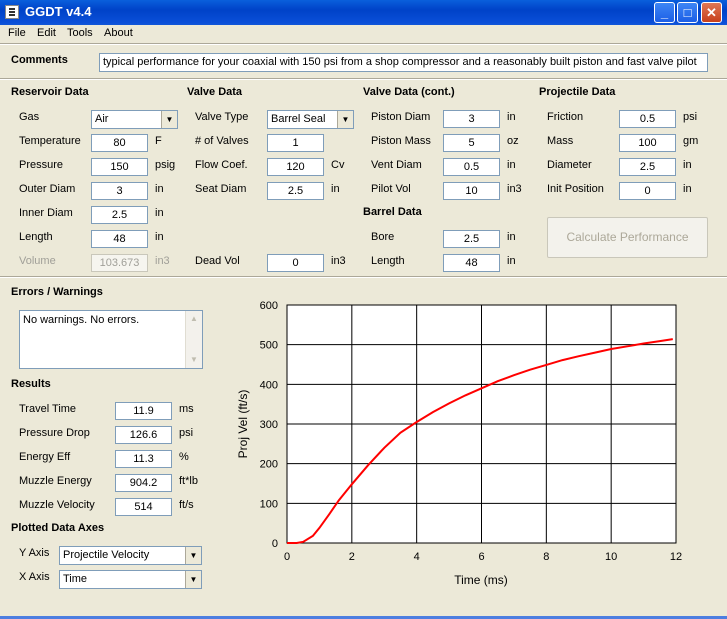 The image size is (727, 619). I want to click on piston-mass-field: 5, so click(471, 143).